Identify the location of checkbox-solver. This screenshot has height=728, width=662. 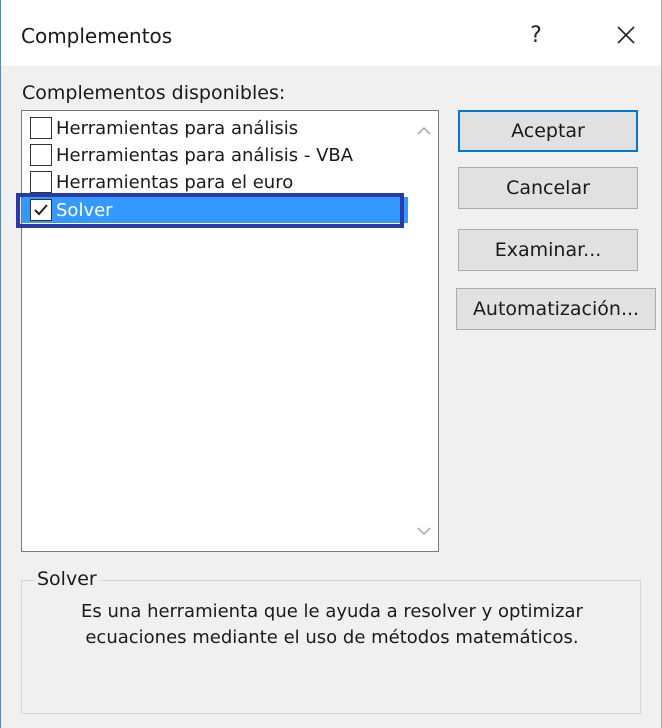
(41, 210).